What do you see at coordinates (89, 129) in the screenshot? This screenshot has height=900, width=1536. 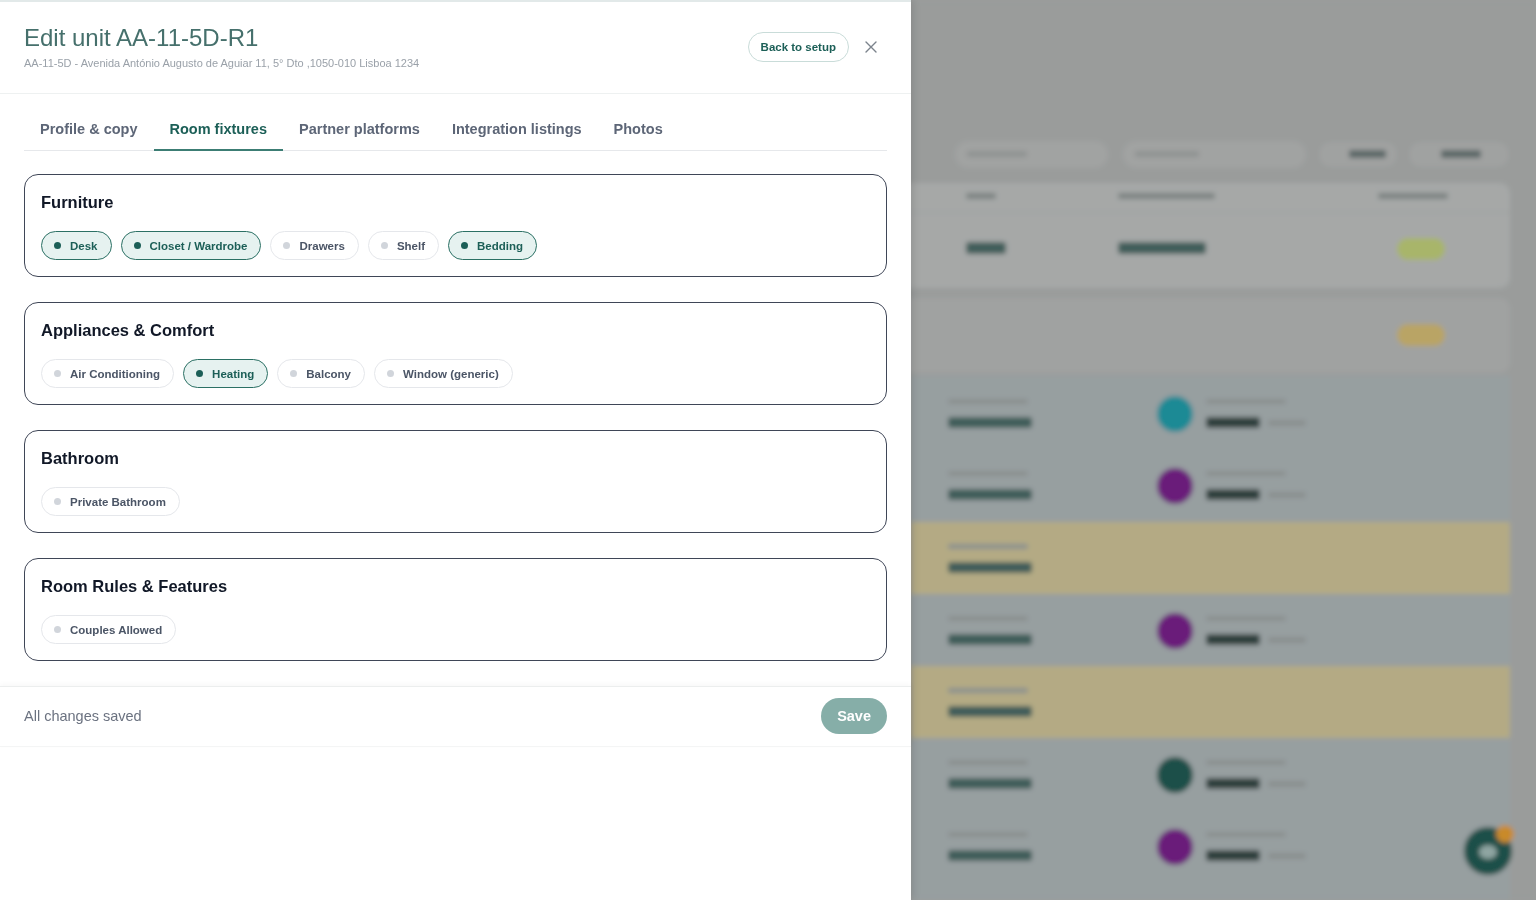 I see `tab: Profile & copy` at bounding box center [89, 129].